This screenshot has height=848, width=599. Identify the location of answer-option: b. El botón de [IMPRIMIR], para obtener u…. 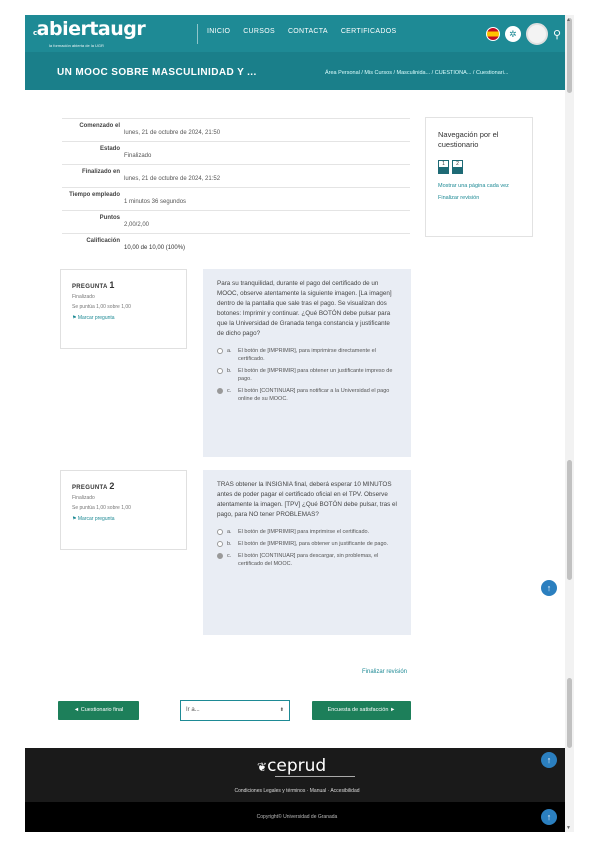
(307, 544).